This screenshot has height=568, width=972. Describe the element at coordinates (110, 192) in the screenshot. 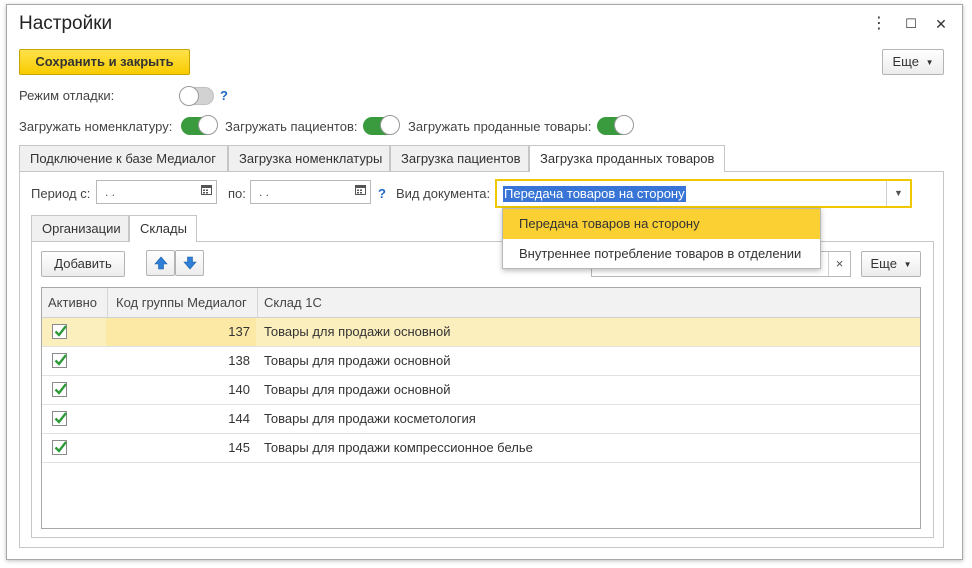

I see `period-from-value: . .` at that location.